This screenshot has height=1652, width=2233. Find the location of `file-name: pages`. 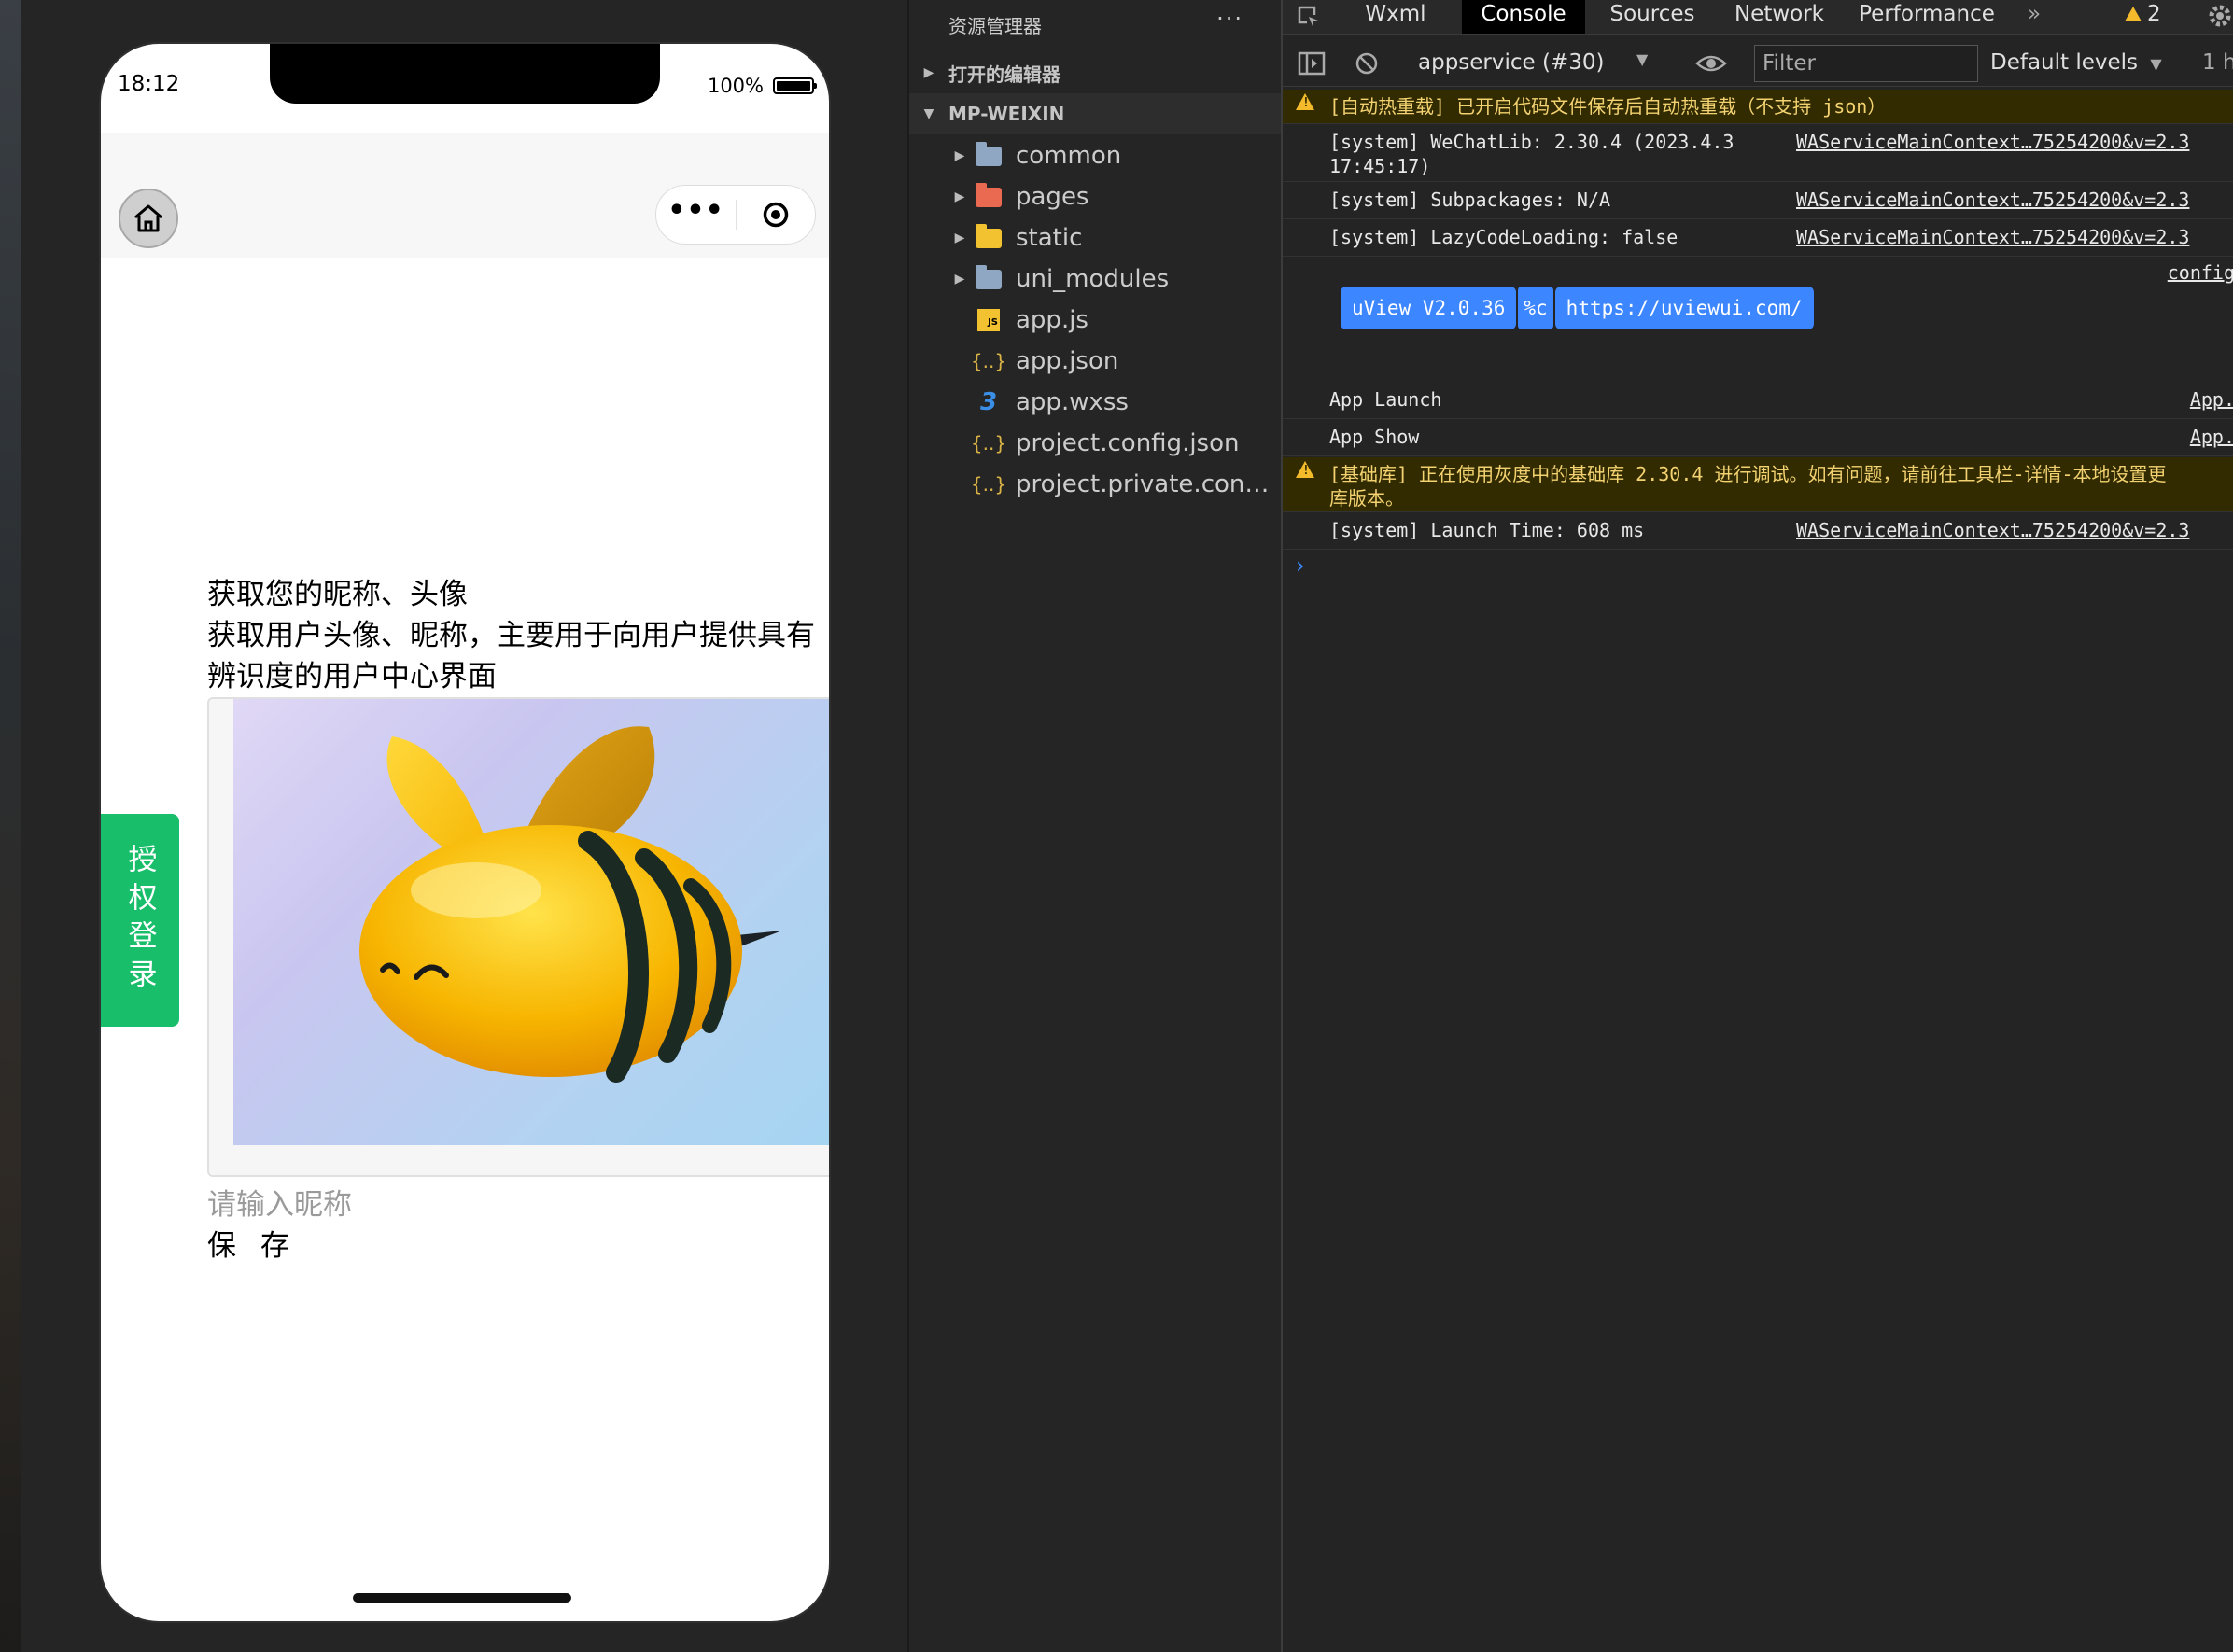

file-name: pages is located at coordinates (1052, 197).